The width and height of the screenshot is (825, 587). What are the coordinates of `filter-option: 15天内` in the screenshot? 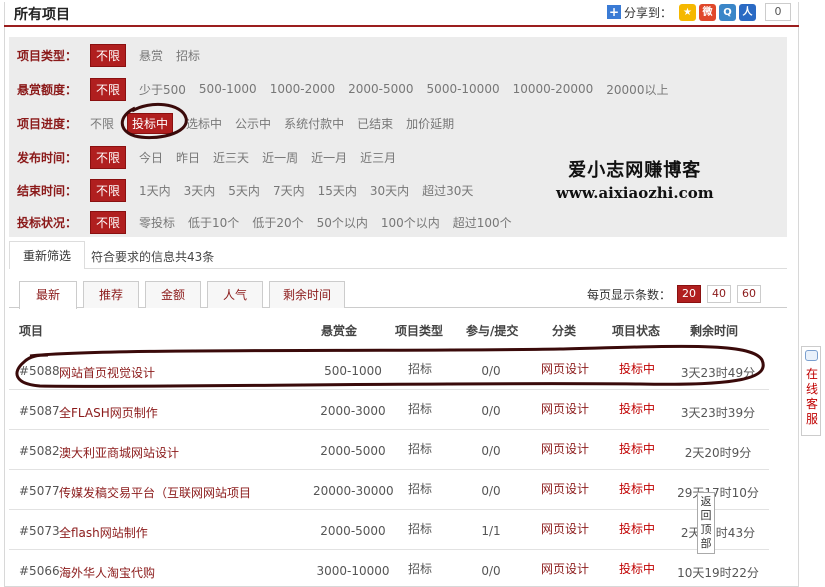 It's located at (337, 190).